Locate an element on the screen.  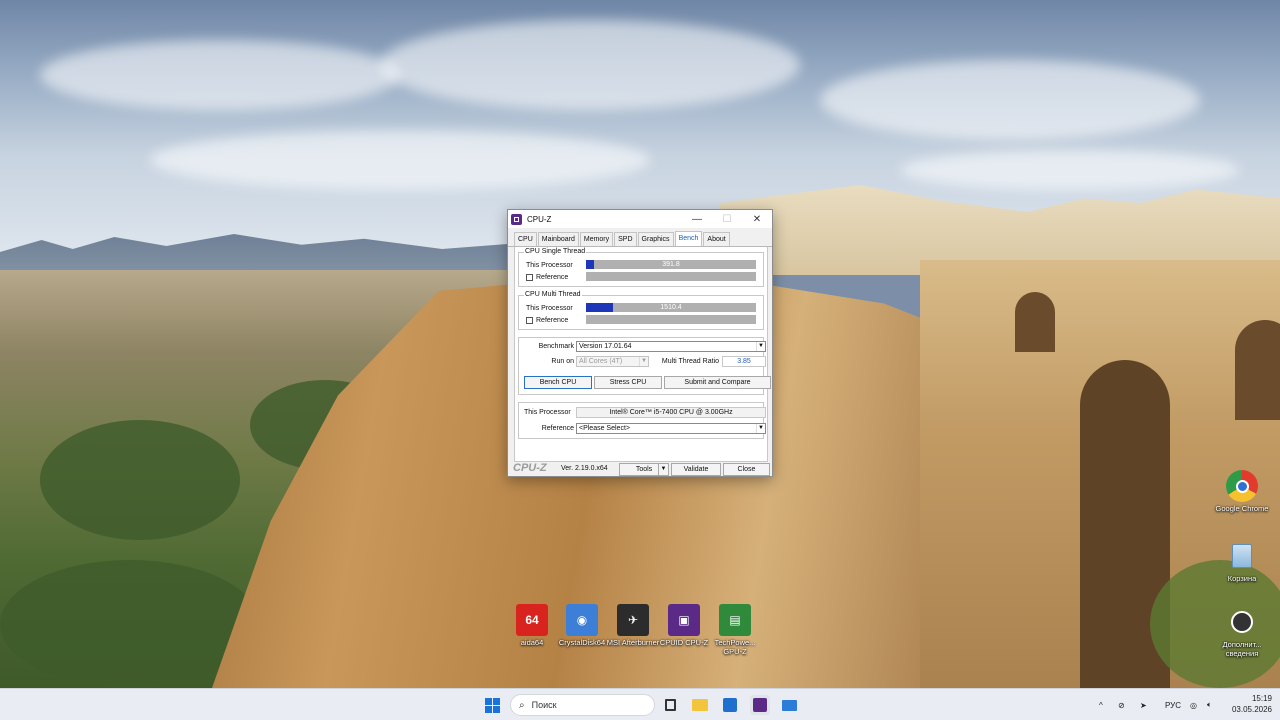
single-thread-this-score: 391.8 is located at coordinates (671, 264).